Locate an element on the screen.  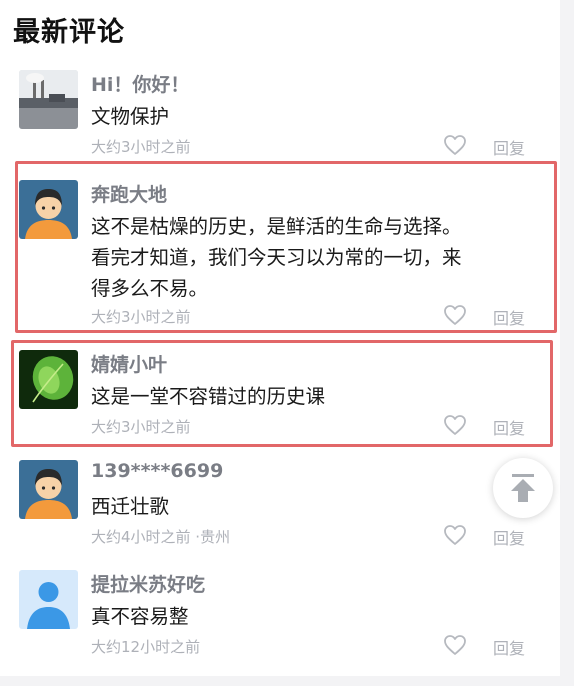
comment-username: 提拉米苏好吃 is located at coordinates (148, 583).